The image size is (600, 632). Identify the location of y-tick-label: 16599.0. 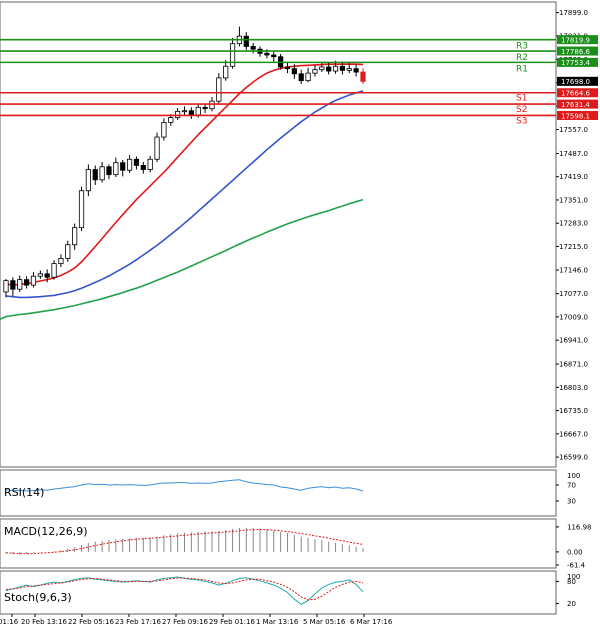
(573, 458).